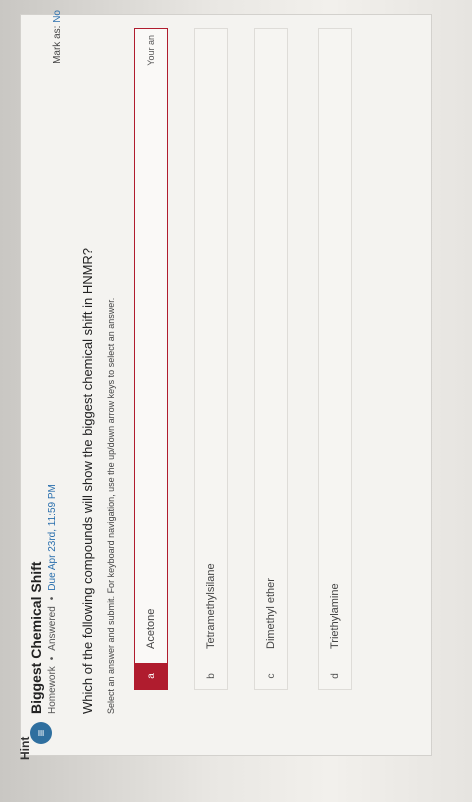  I want to click on assignment-title: Biggest Chemical Shift, so click(36, 637).